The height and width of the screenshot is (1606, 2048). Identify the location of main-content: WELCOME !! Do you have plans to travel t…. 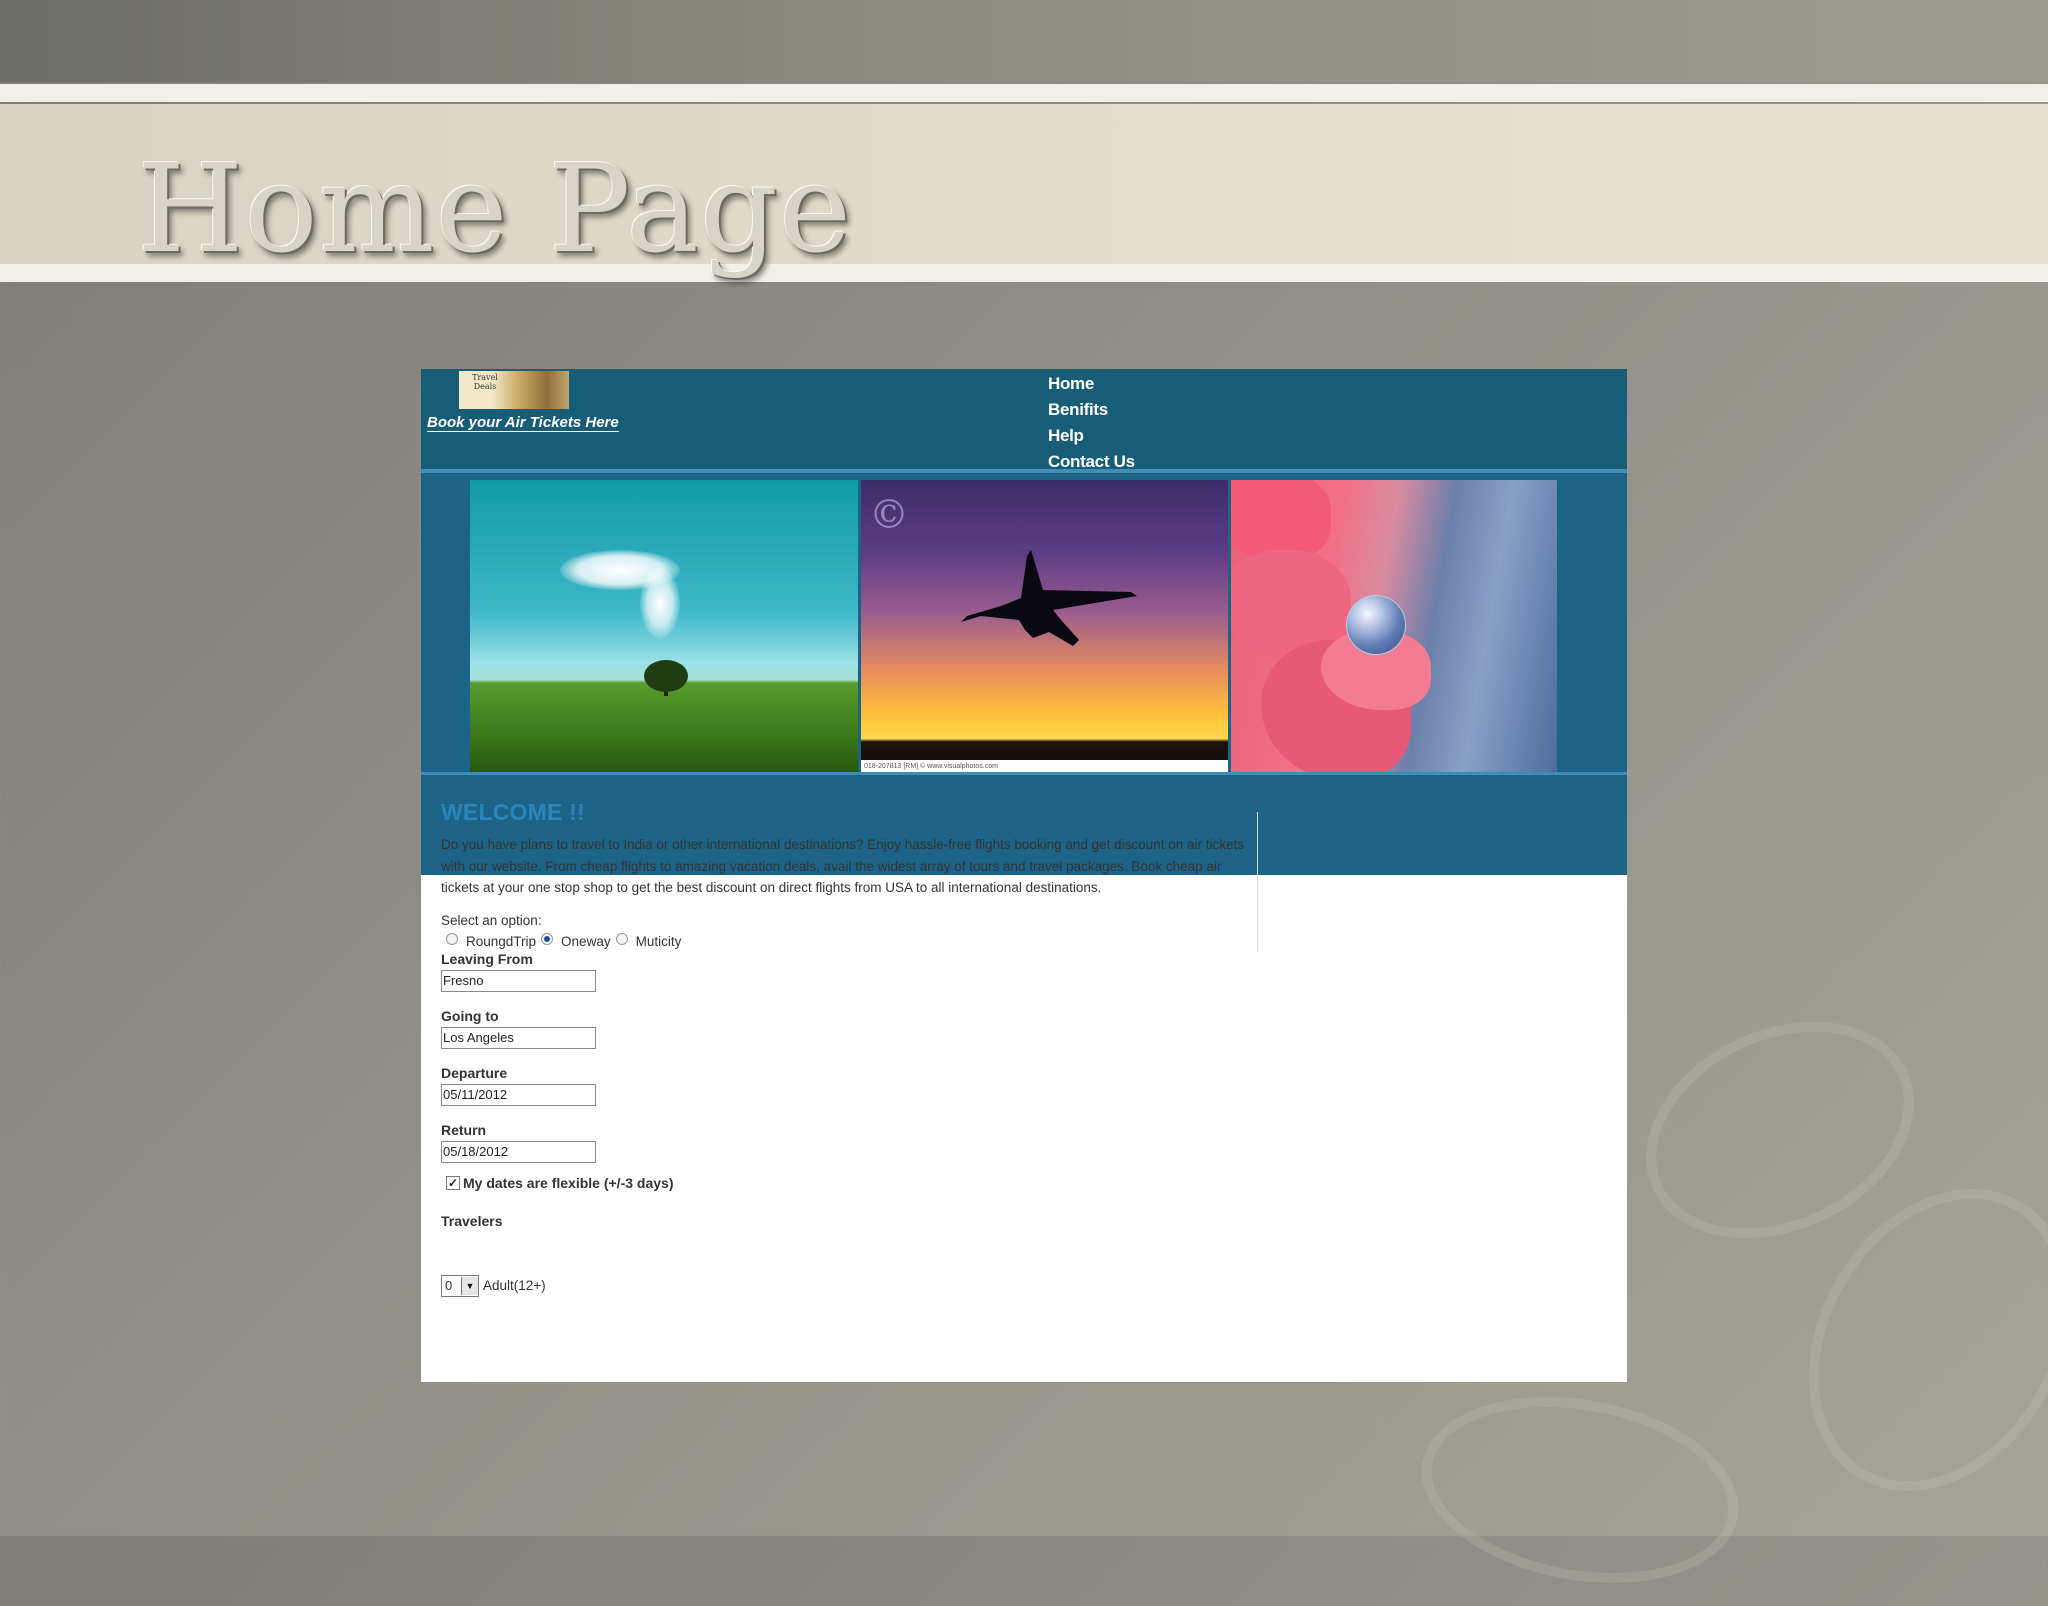
(851, 1048).